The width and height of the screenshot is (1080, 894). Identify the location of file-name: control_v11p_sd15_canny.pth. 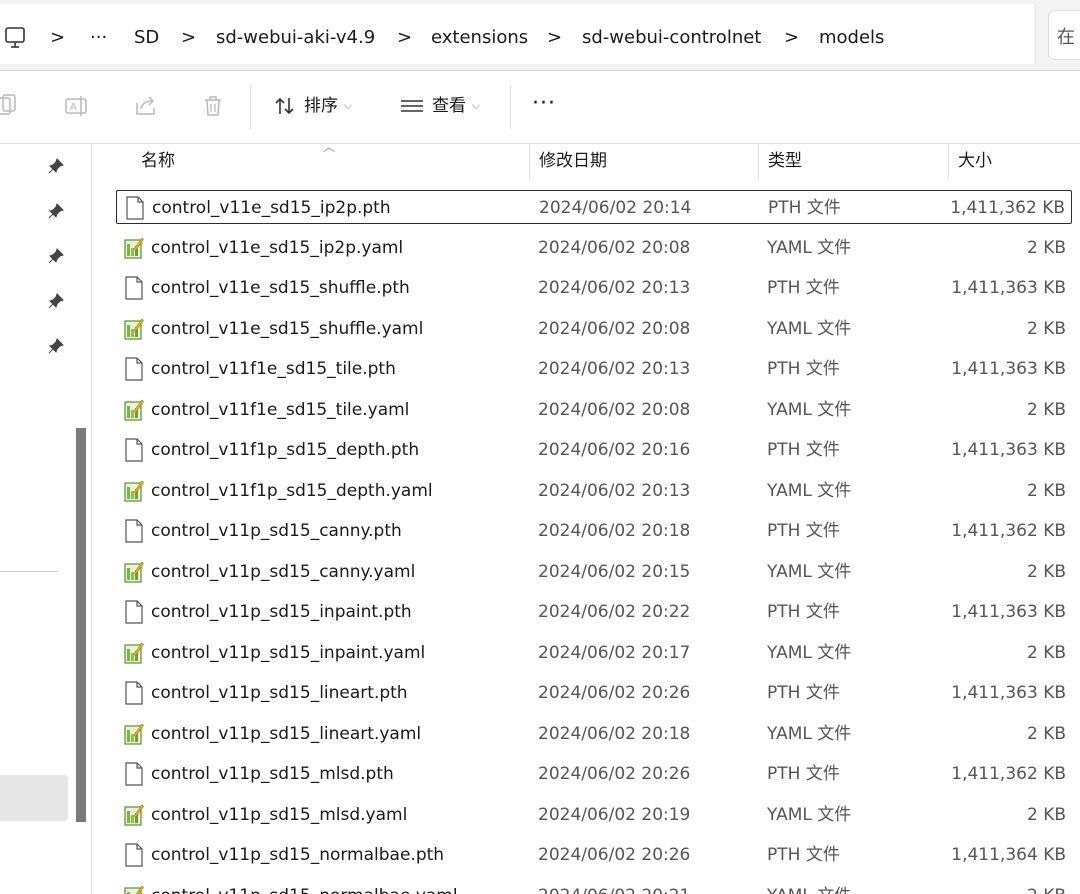
(276, 531).